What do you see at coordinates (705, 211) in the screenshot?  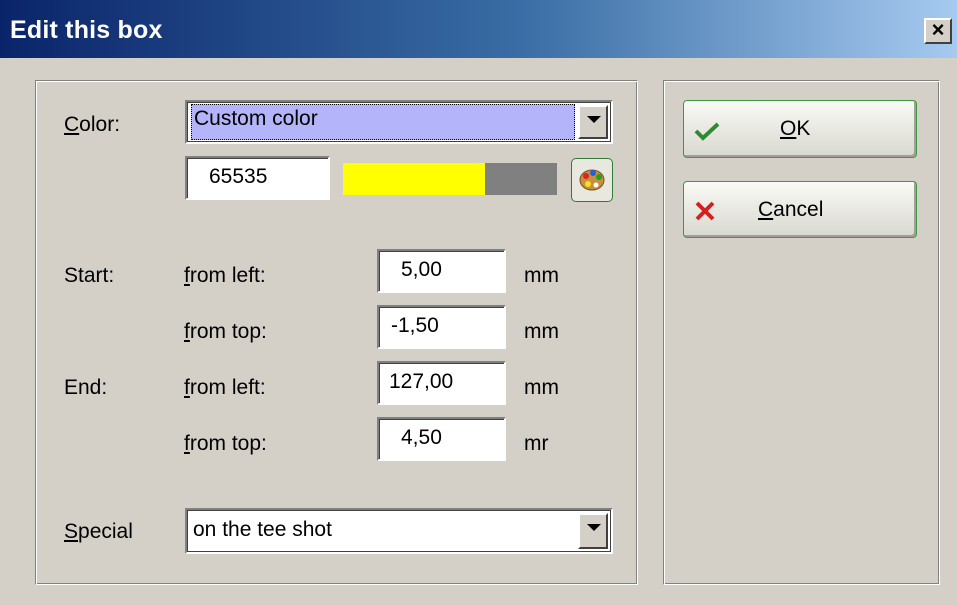 I see `red-x-icon` at bounding box center [705, 211].